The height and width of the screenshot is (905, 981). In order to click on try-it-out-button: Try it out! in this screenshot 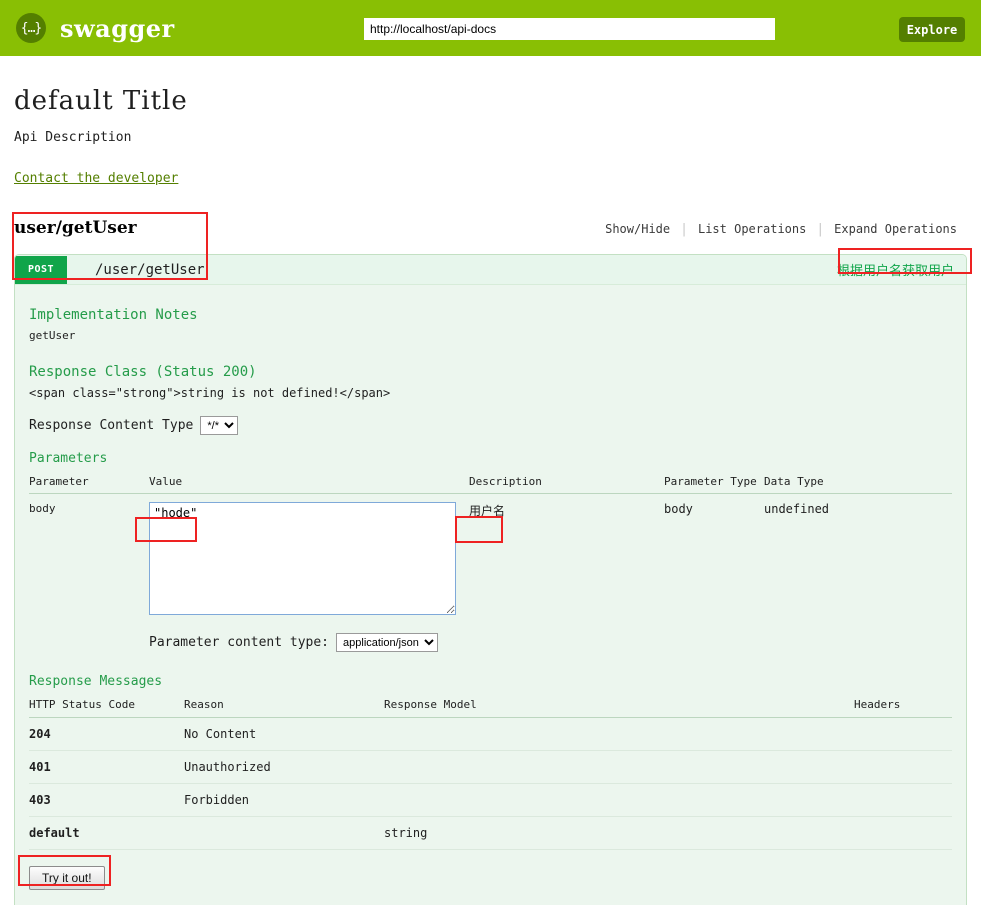, I will do `click(67, 878)`.